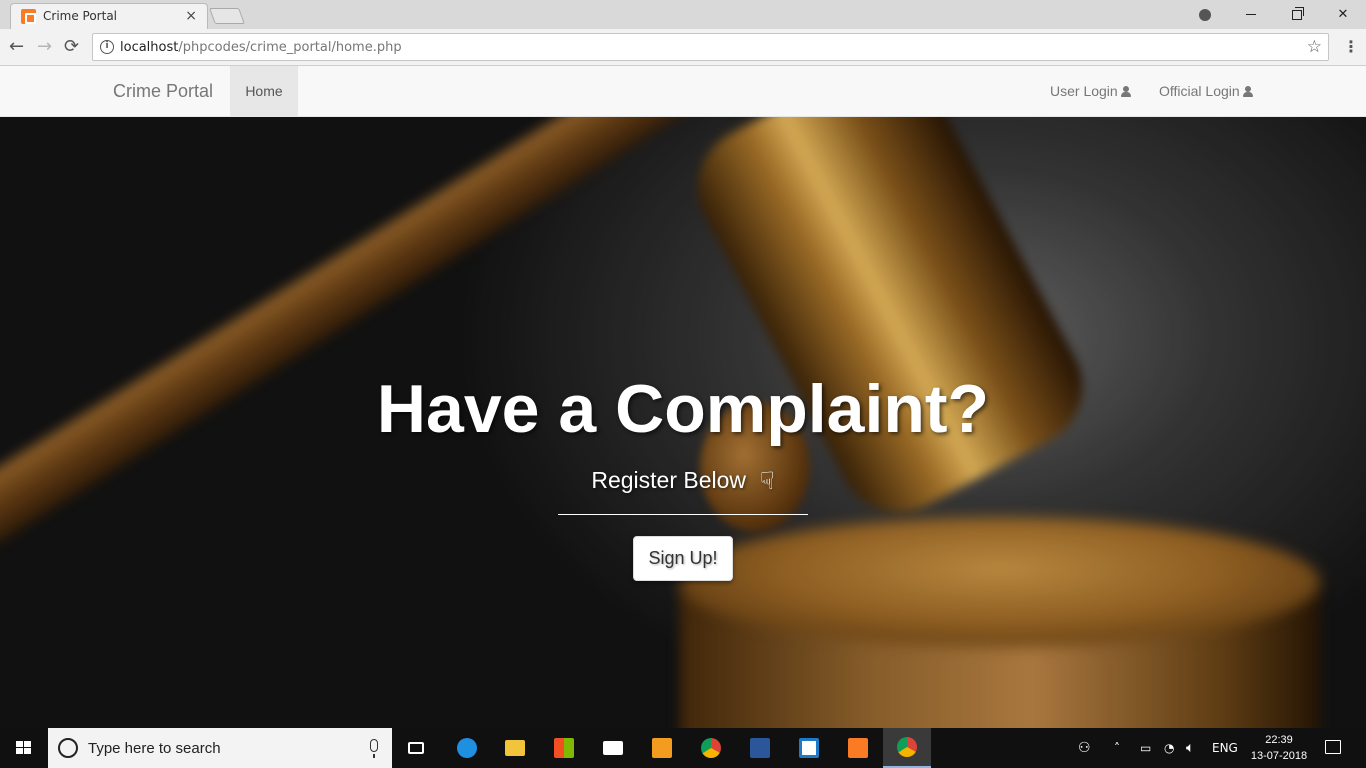  Describe the element at coordinates (1314, 47) in the screenshot. I see `bookmark-star-icon: ☆` at that location.